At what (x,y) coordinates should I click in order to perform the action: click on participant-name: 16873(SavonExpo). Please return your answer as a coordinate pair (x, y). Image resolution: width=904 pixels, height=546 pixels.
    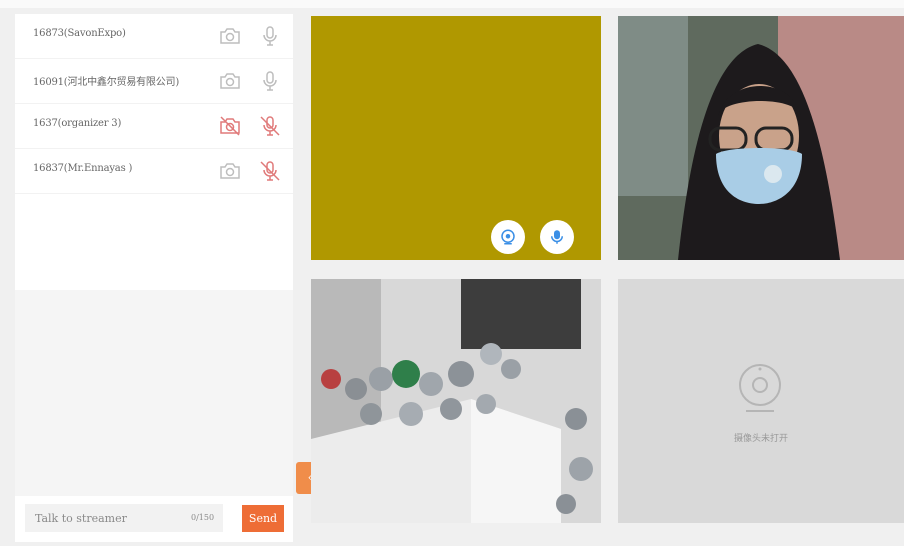
    Looking at the image, I should click on (79, 33).